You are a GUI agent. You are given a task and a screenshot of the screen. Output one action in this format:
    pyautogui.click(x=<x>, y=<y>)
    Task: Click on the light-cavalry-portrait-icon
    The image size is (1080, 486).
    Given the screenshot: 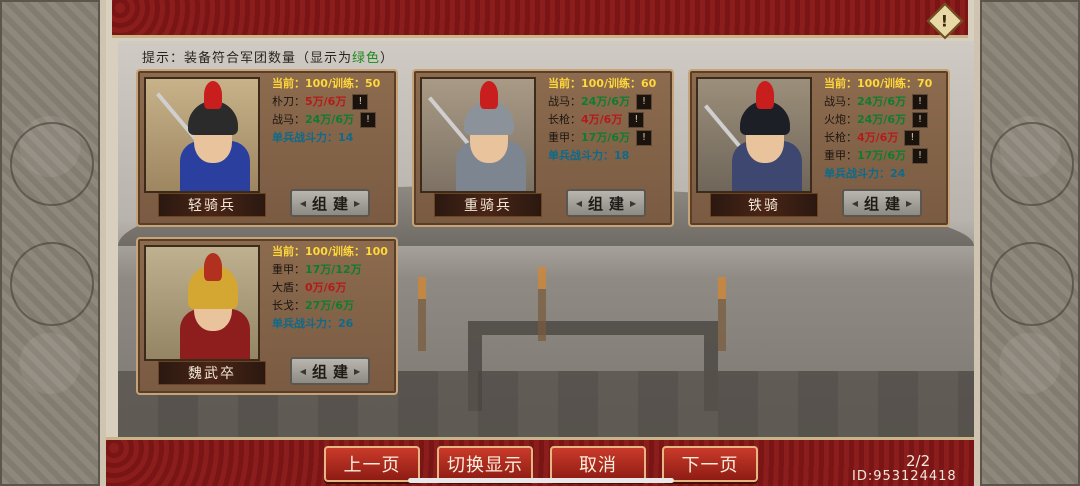 What is the action you would take?
    pyautogui.click(x=202, y=135)
    